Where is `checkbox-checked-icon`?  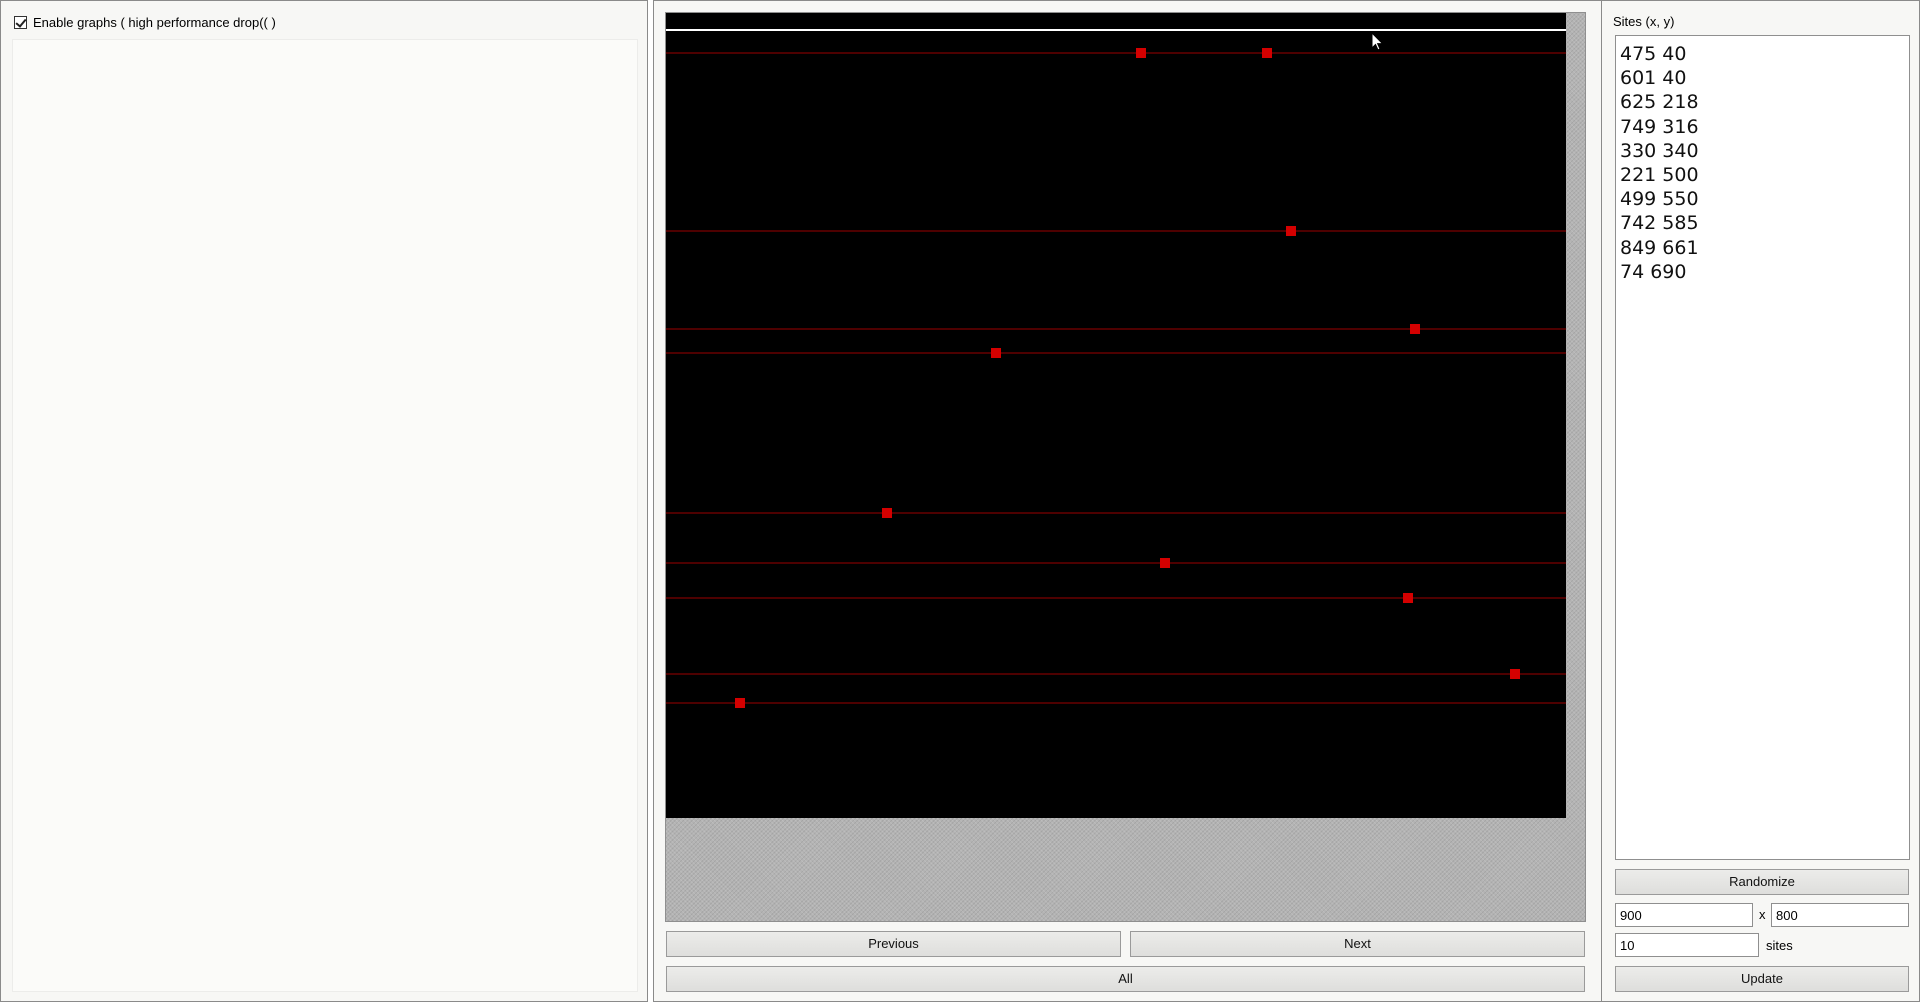 checkbox-checked-icon is located at coordinates (20, 22).